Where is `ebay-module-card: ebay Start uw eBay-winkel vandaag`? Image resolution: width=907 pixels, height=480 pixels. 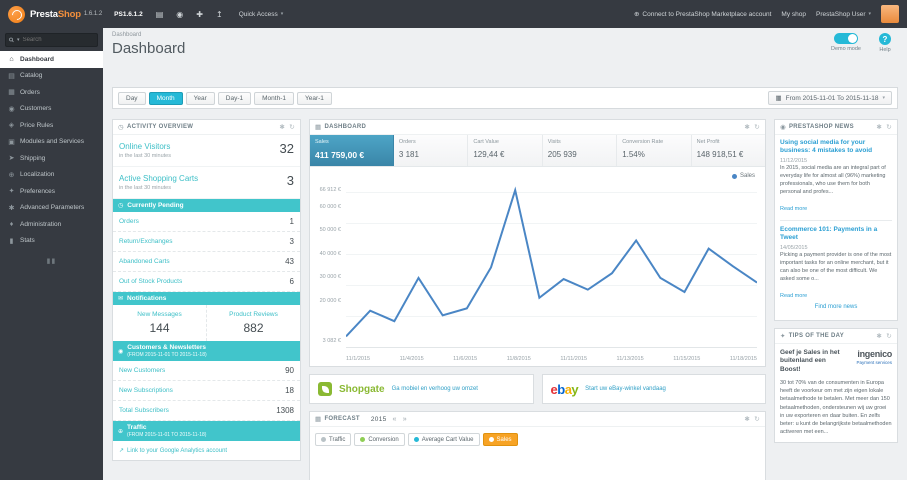 ebay-module-card: ebay Start uw eBay-winkel vandaag is located at coordinates (653, 389).